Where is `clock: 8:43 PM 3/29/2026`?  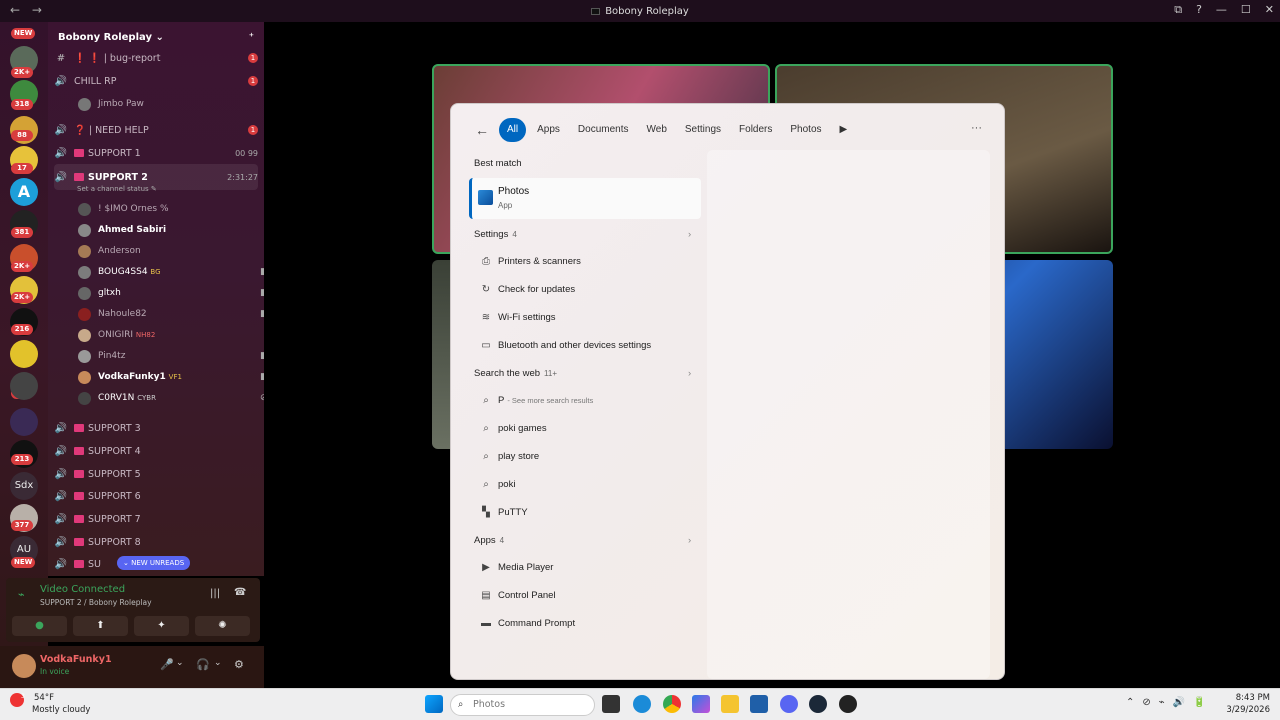 clock: 8:43 PM 3/29/2026 is located at coordinates (1248, 704).